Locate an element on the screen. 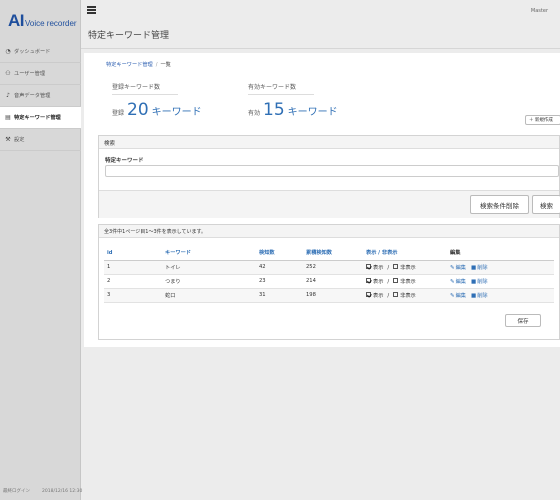  document-icon: ▤ is located at coordinates (8, 117).